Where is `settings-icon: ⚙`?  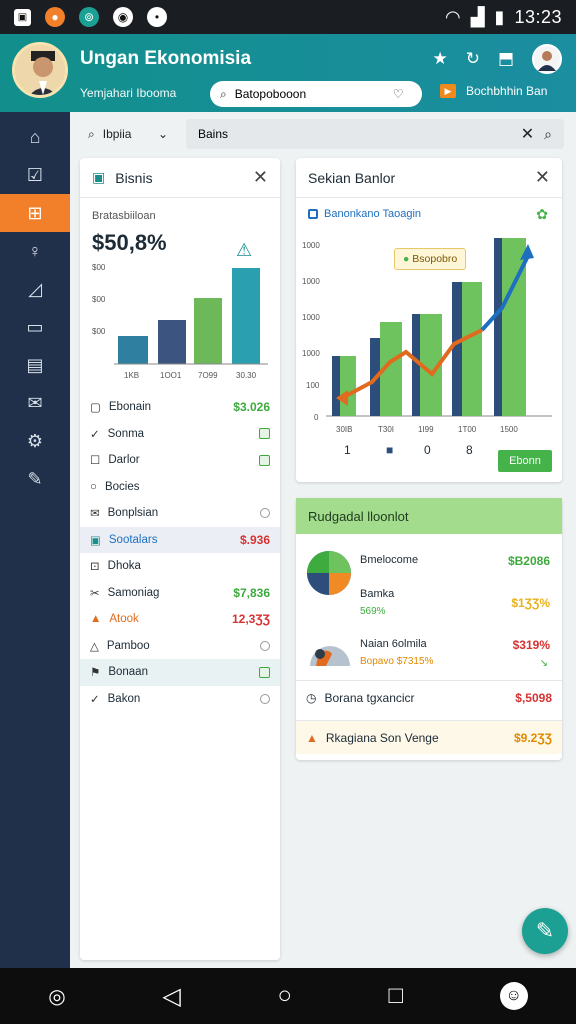 settings-icon: ⚙ is located at coordinates (35, 441).